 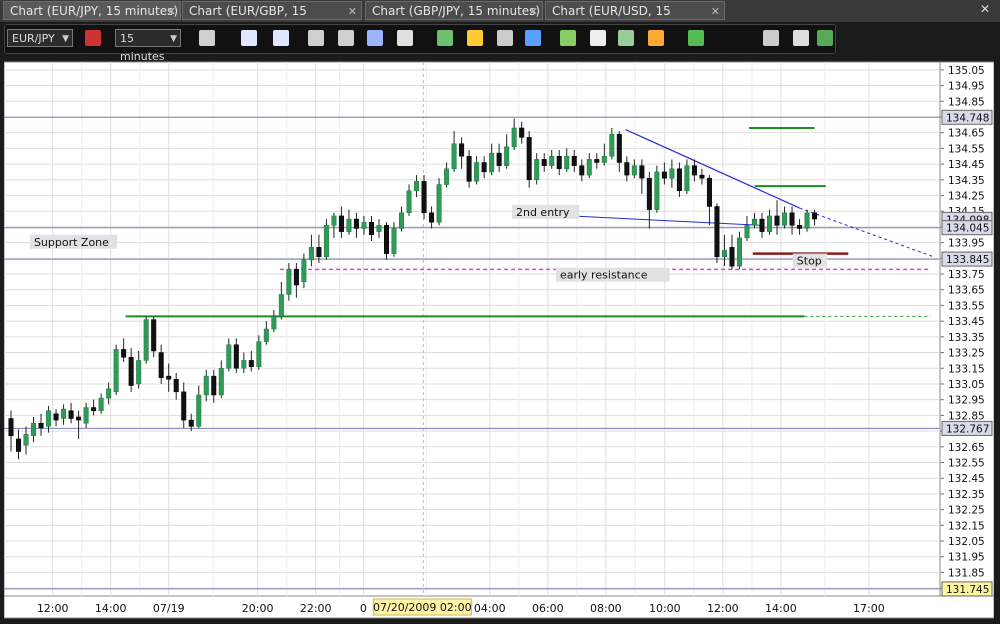 I want to click on globe-icon, so click(x=533, y=38).